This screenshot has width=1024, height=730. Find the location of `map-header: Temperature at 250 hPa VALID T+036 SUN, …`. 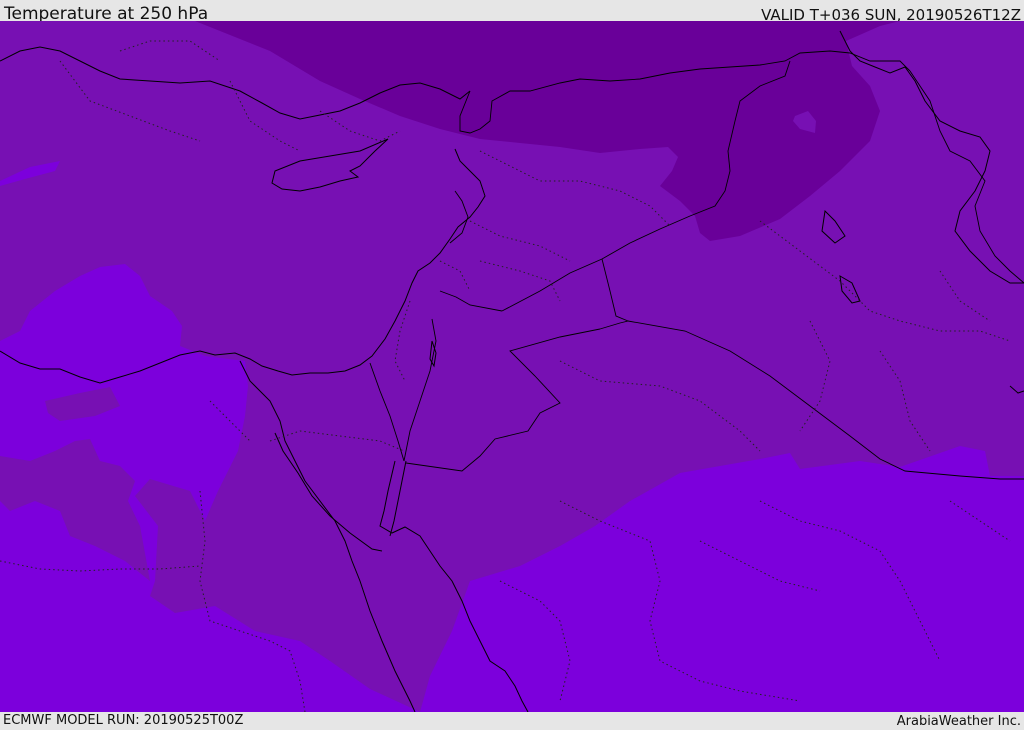

map-header: Temperature at 250 hPa VALID T+036 SUN, … is located at coordinates (512, 12).